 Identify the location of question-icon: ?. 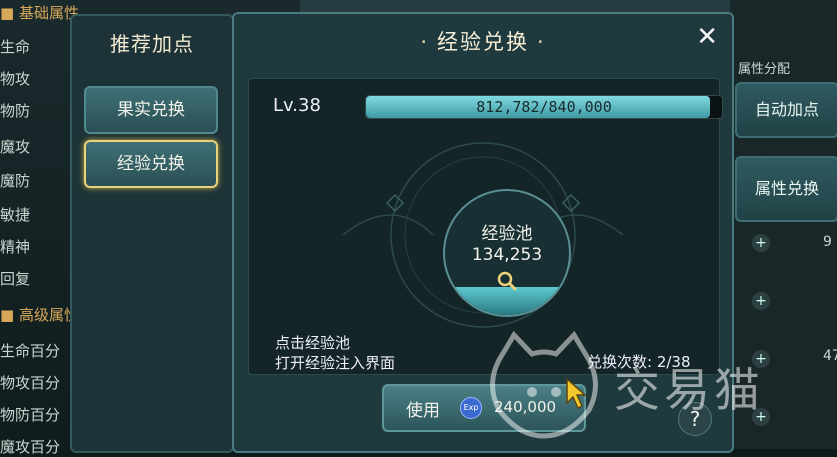
(695, 419).